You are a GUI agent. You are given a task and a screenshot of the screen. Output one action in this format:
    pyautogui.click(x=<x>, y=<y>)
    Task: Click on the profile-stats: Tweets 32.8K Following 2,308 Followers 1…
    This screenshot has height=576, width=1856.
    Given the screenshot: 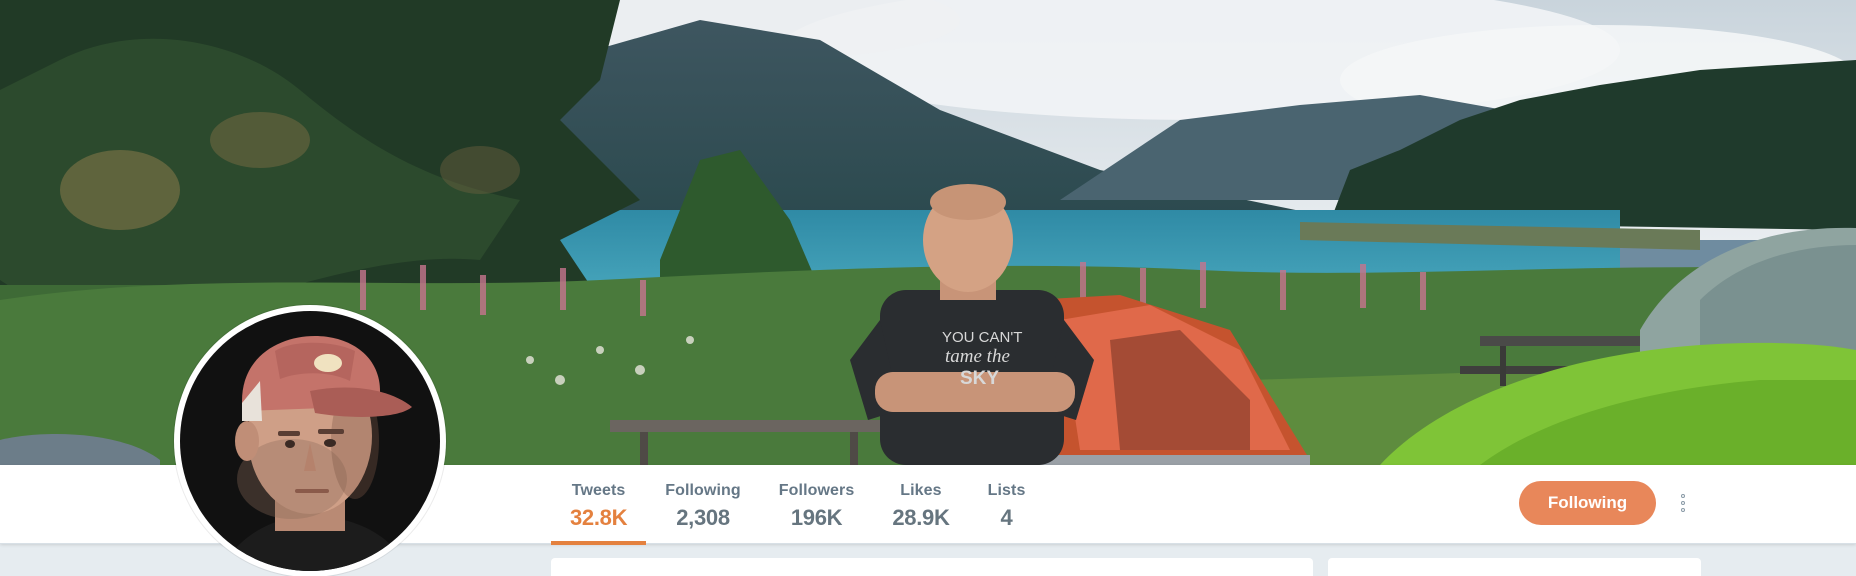 What is the action you would take?
    pyautogui.click(x=798, y=505)
    